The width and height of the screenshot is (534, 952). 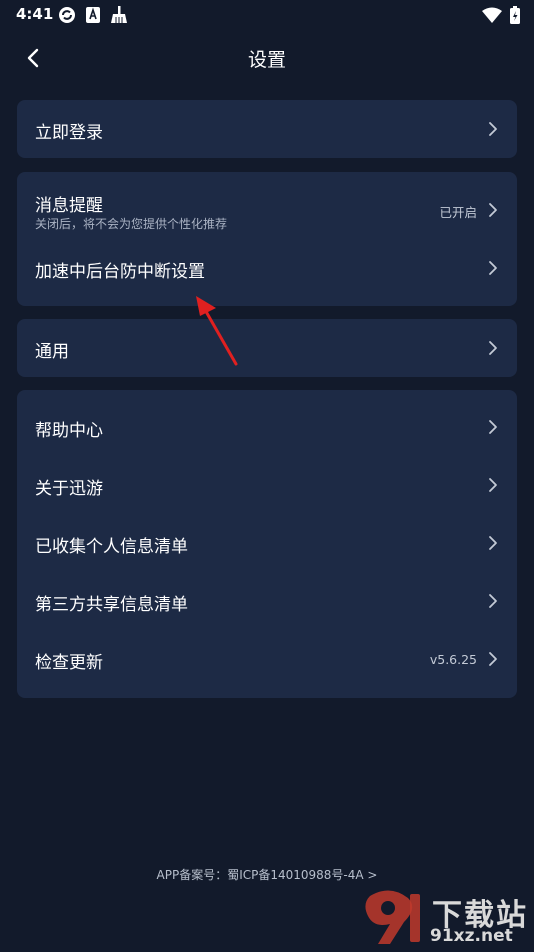 I want to click on login-card: 立即登录, so click(x=267, y=129).